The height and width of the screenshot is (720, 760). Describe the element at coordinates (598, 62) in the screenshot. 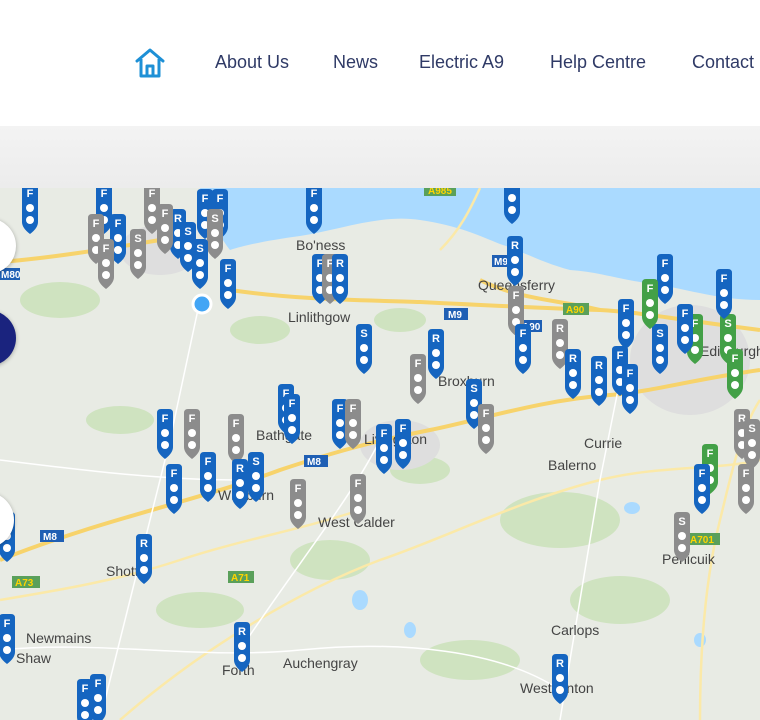

I see `nav-help-centre: Help Centre` at that location.